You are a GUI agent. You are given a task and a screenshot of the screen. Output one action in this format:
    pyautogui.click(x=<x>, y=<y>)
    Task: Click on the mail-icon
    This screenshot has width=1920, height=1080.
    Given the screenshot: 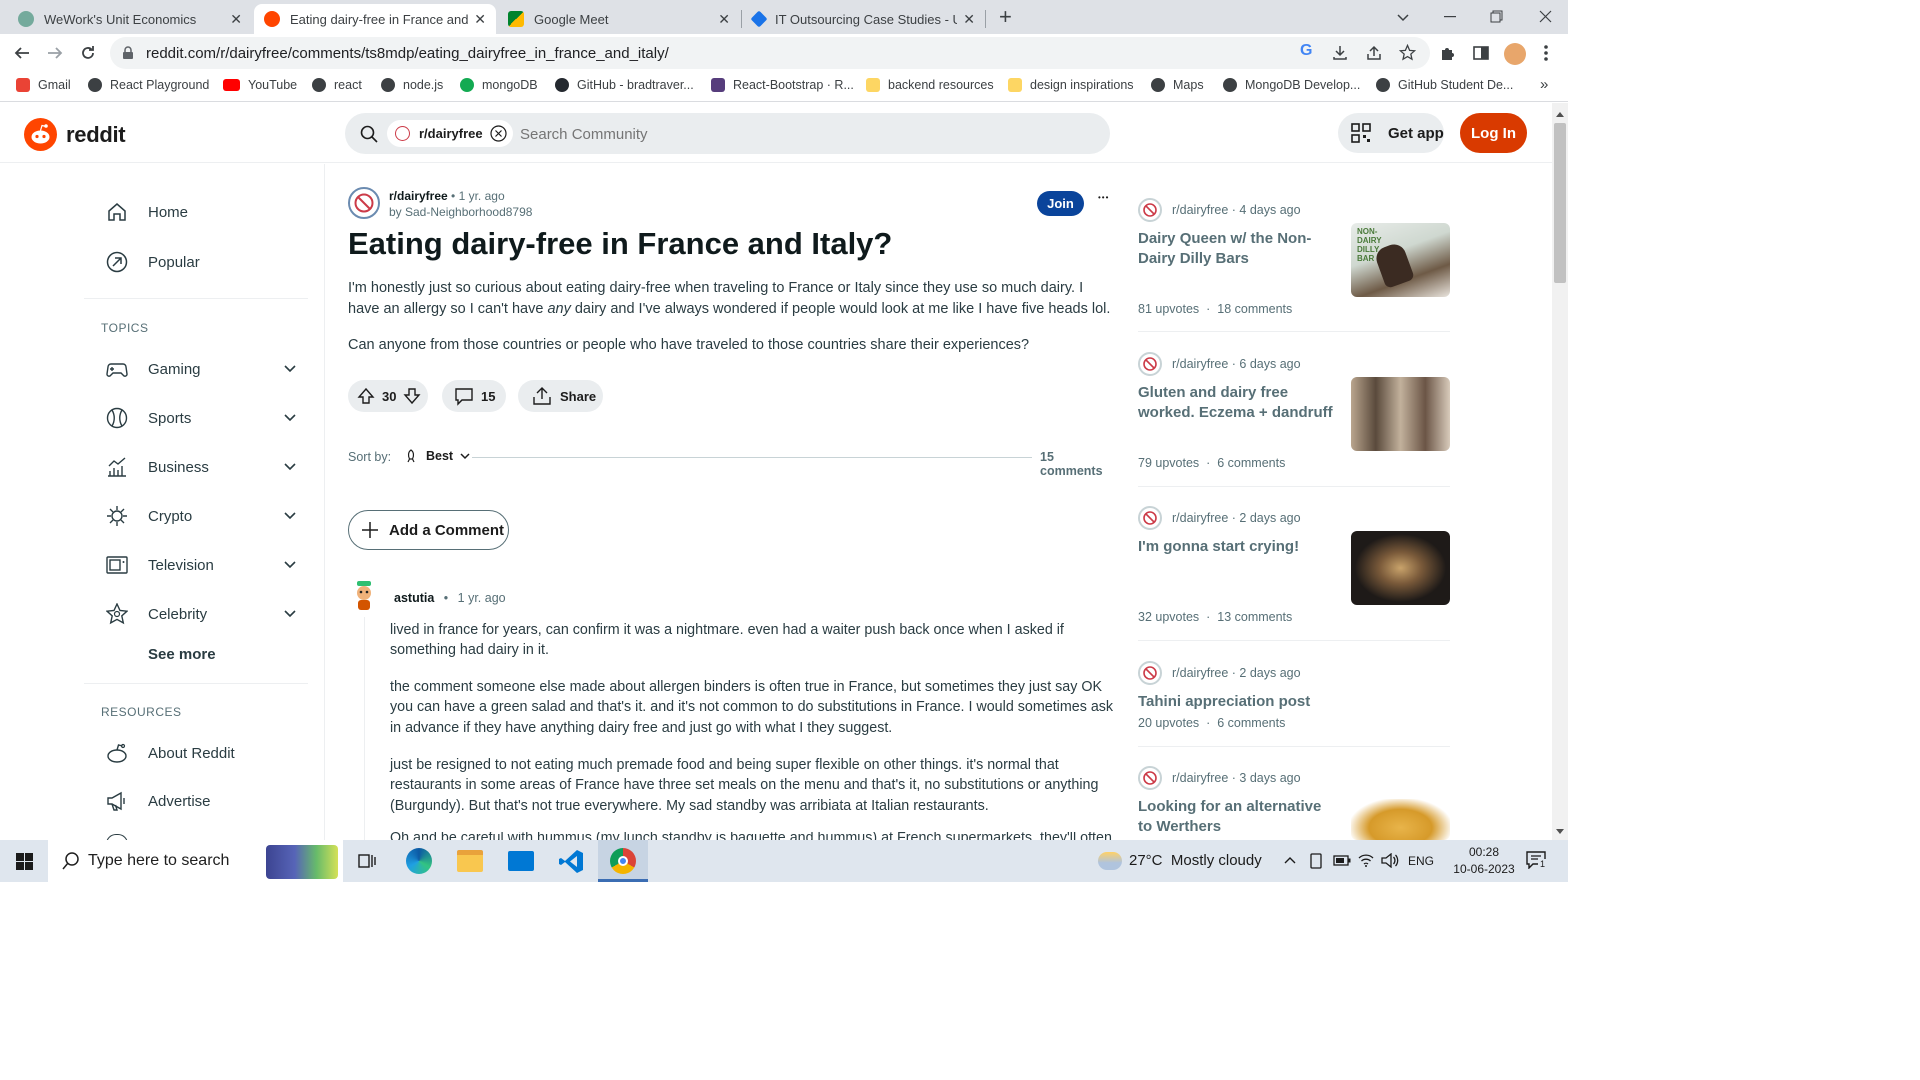 What is the action you would take?
    pyautogui.click(x=521, y=861)
    